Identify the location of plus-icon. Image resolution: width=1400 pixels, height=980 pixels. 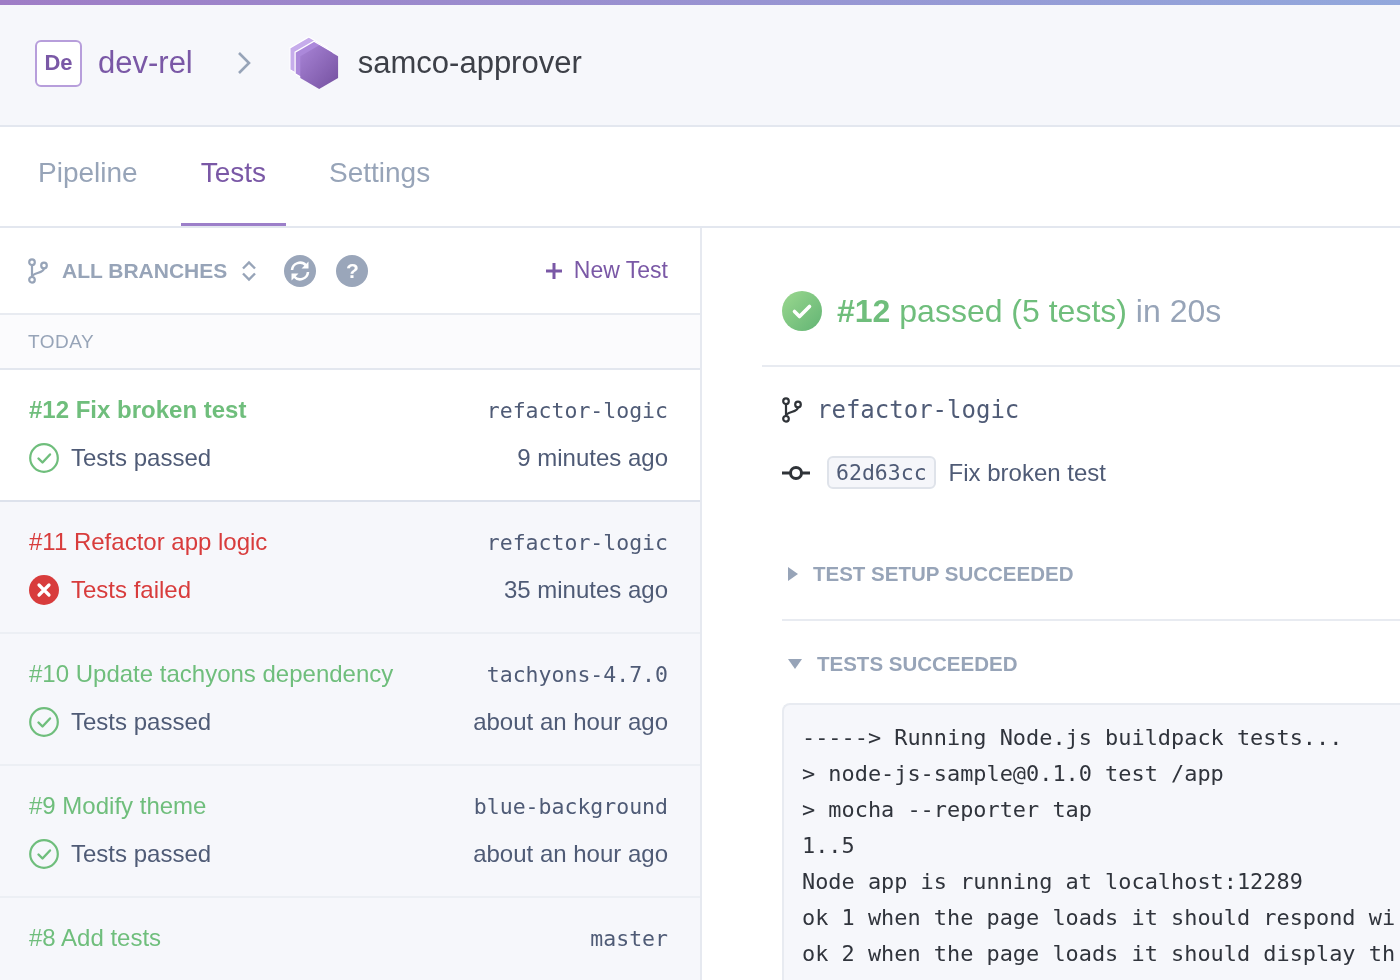
(553, 270).